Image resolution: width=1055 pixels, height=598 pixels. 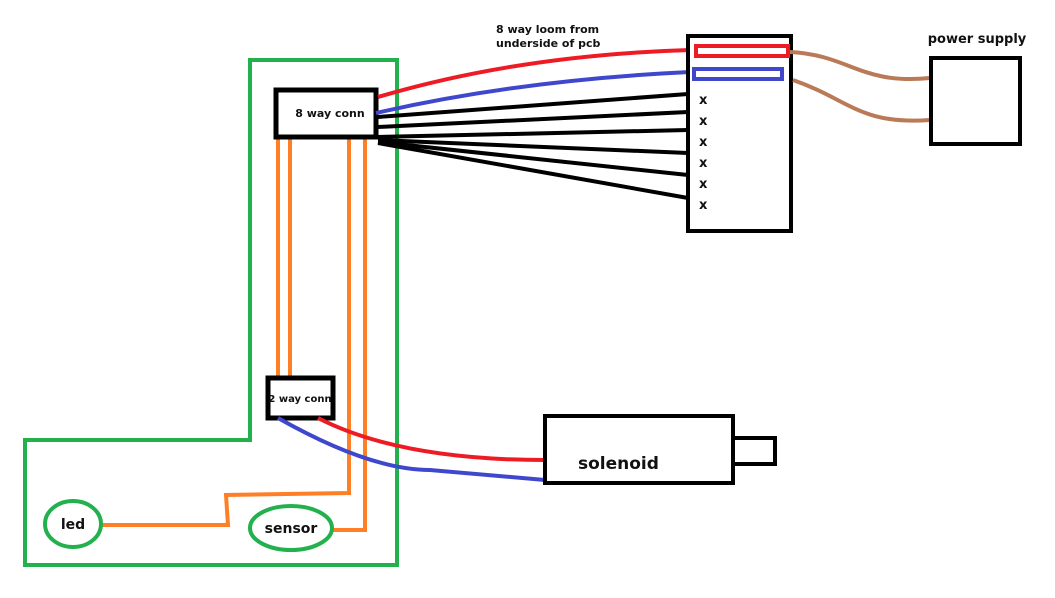 I want to click on loom-label-line2: underside of pcb, so click(x=548, y=43).